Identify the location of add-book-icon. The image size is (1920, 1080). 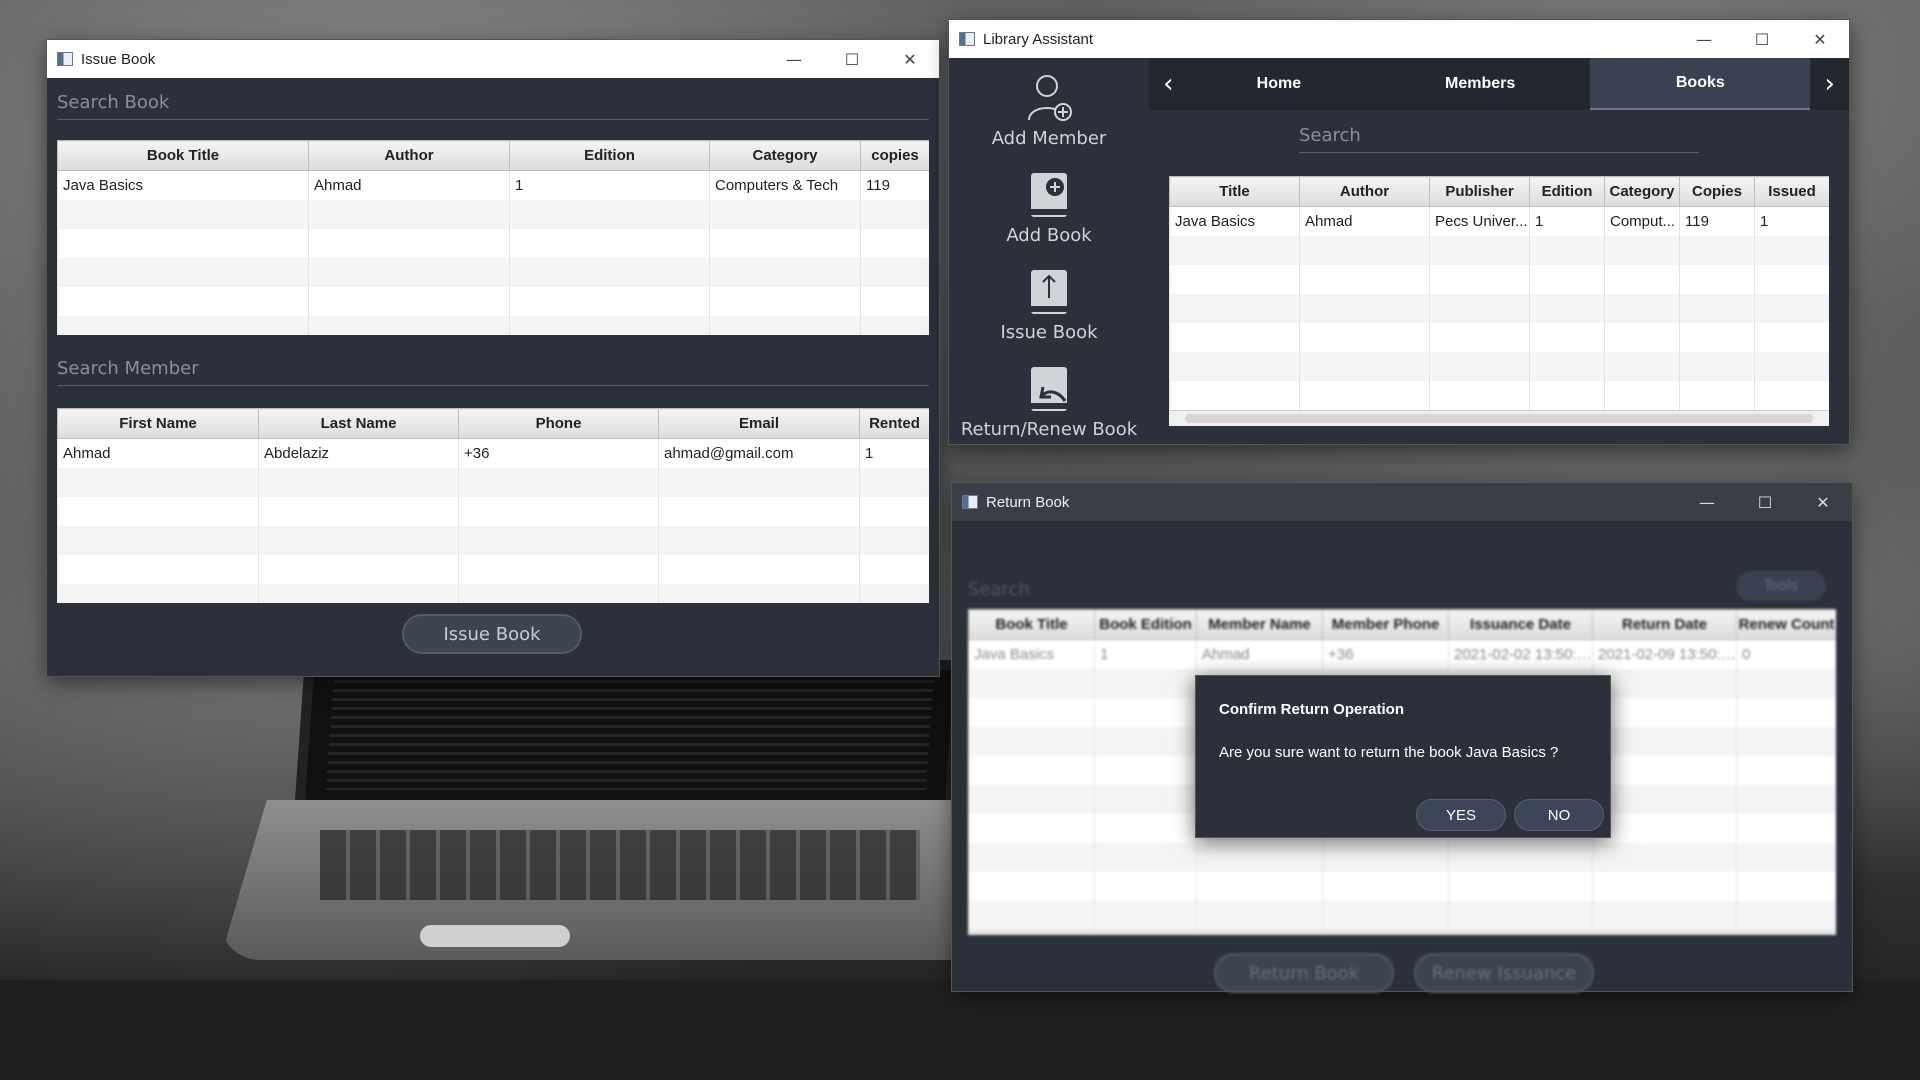
(1049, 195).